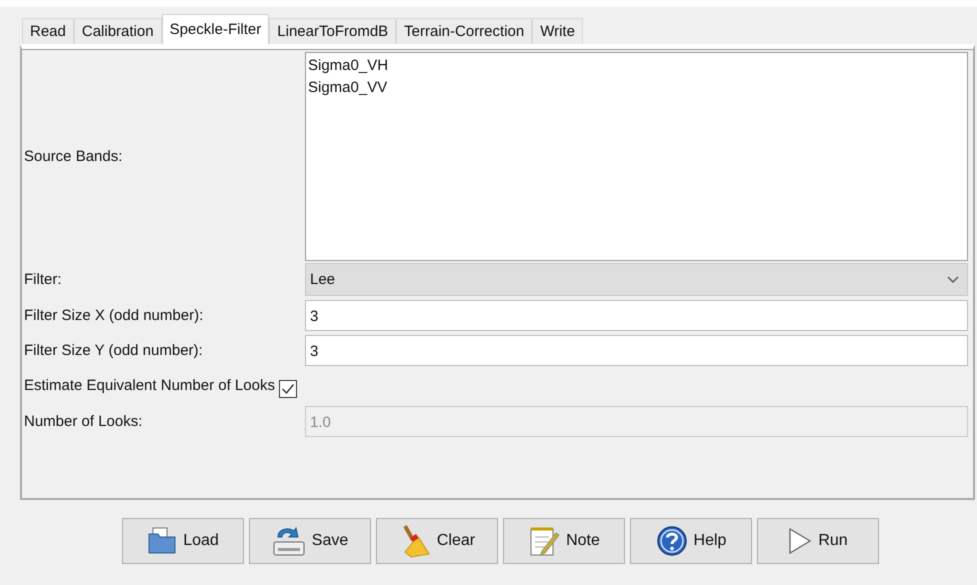 Image resolution: width=977 pixels, height=585 pixels. Describe the element at coordinates (332, 31) in the screenshot. I see `tab: LinearToFromdB` at that location.